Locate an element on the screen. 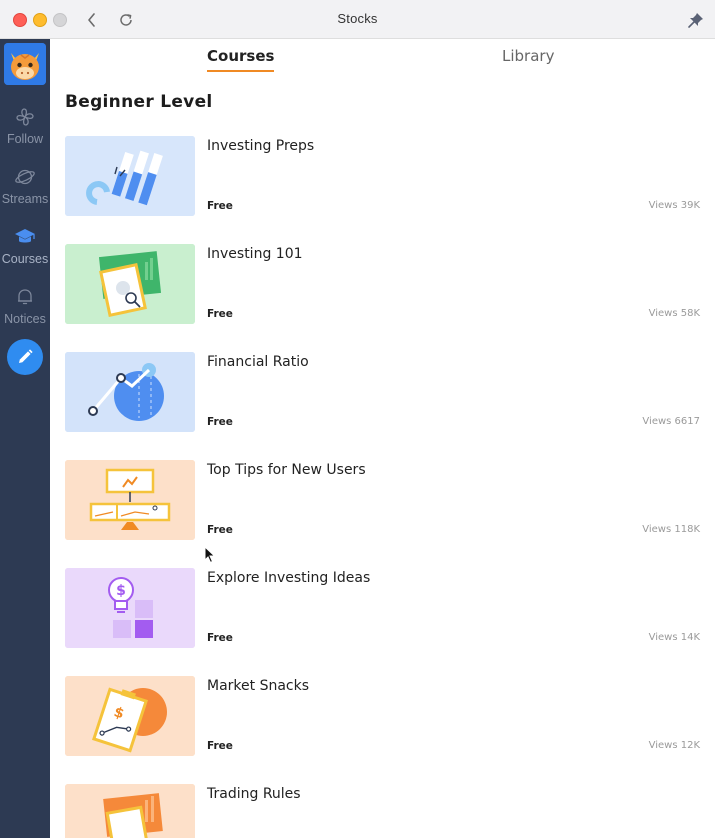 Image resolution: width=715 pixels, height=838 pixels. course-card: Investing Preps Free Views 39K is located at coordinates (385, 177).